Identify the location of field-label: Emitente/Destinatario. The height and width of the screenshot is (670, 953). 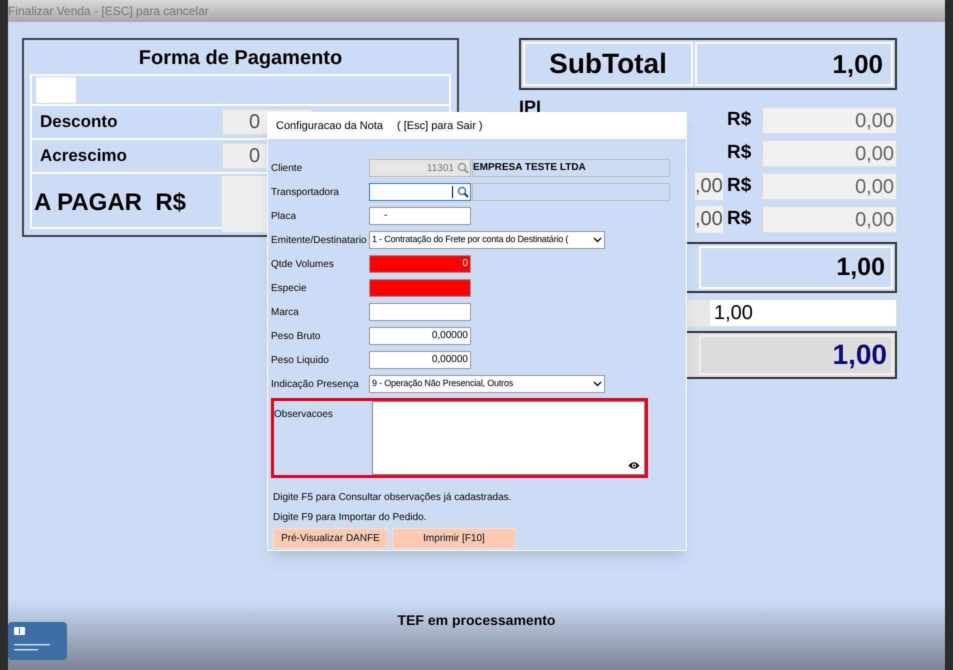
(319, 241).